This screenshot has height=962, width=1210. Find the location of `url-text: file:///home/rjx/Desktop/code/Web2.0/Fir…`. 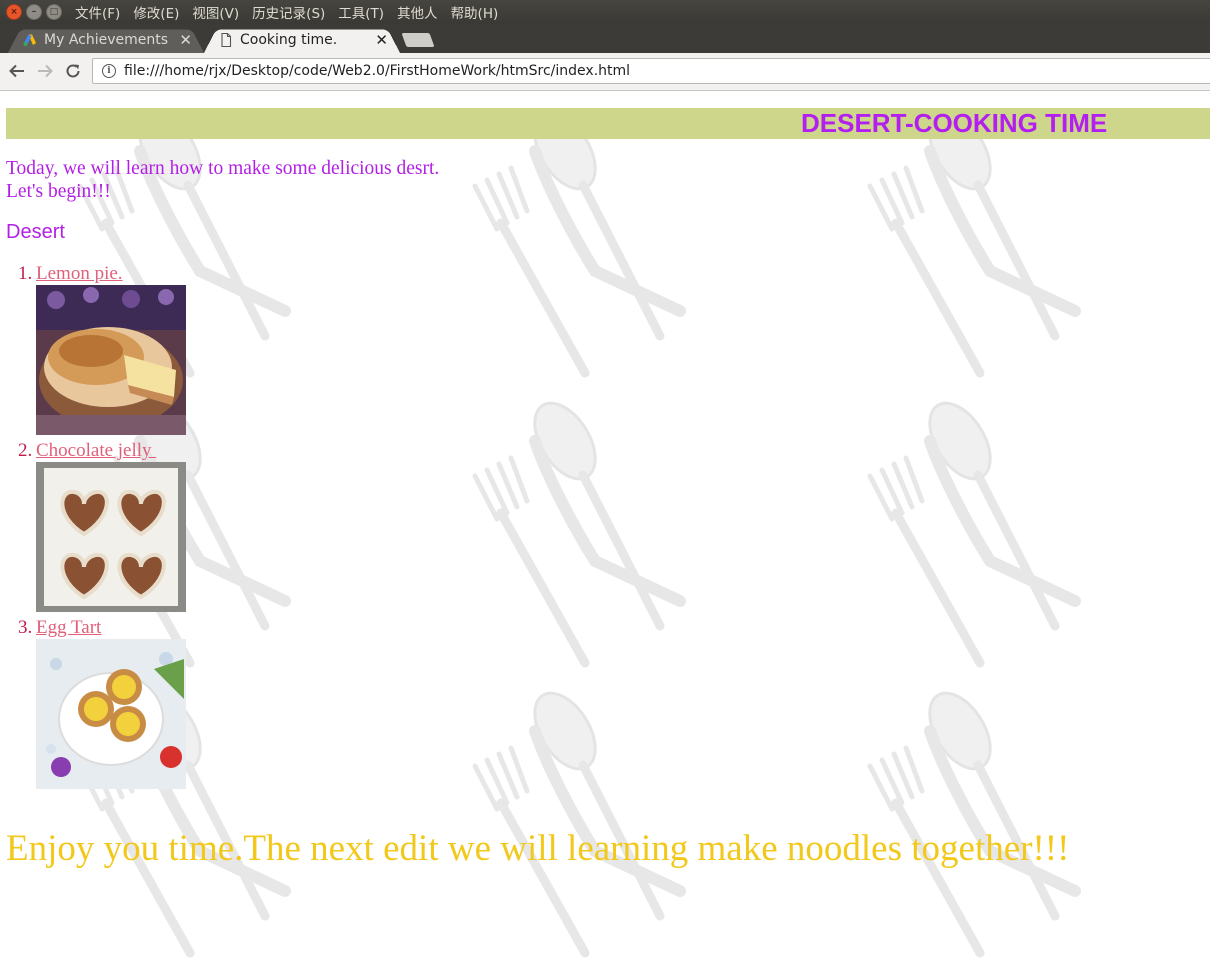

url-text: file:///home/rjx/Desktop/code/Web2.0/Fir… is located at coordinates (377, 71).